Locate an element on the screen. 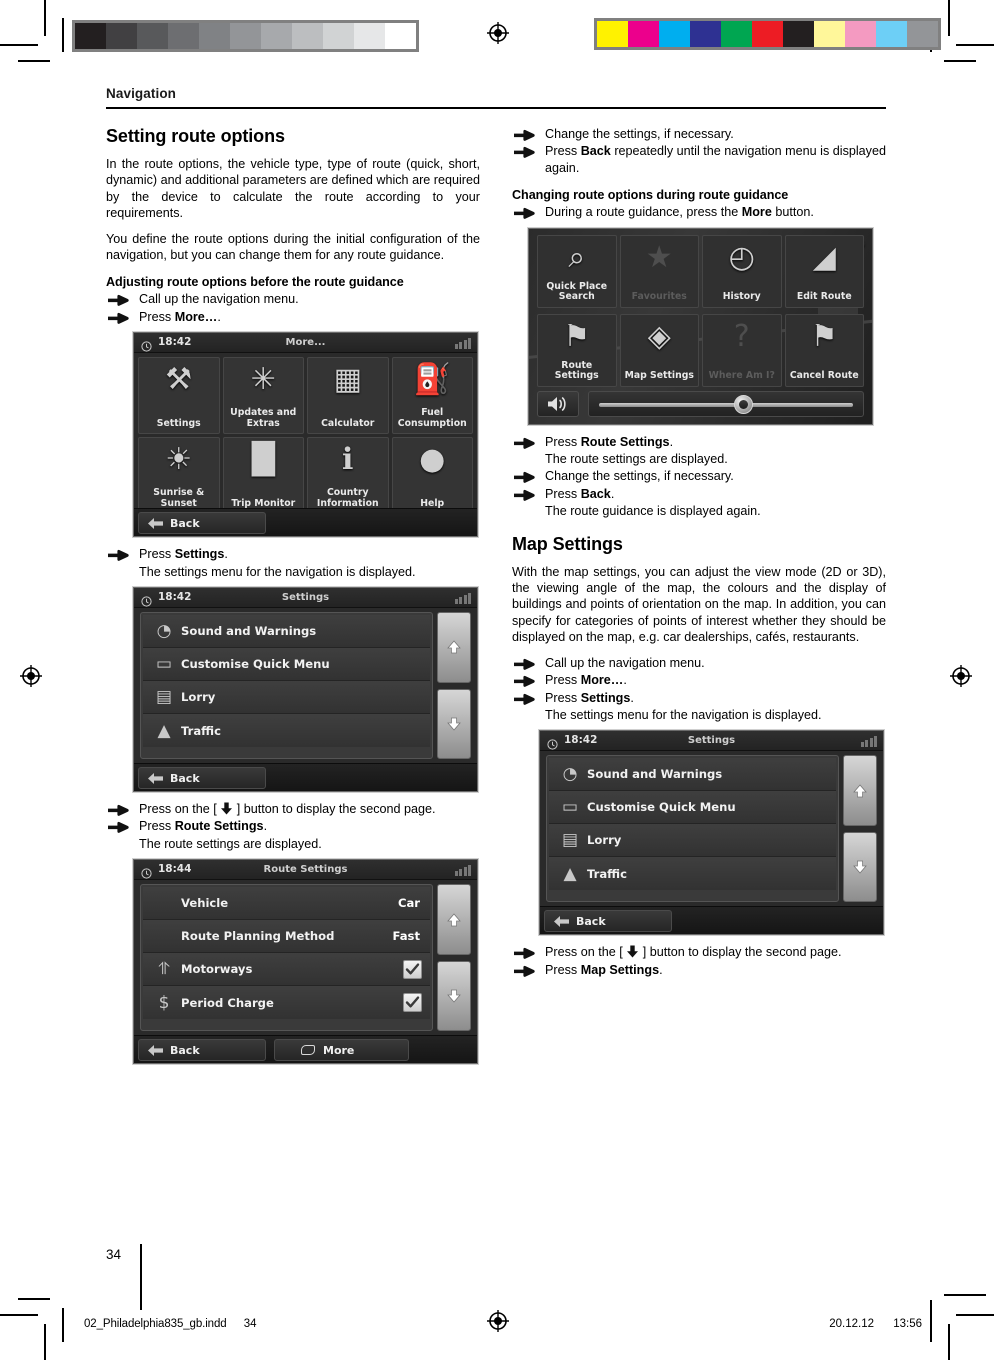 The height and width of the screenshot is (1360, 994). signpost-icon: ⚑ is located at coordinates (577, 336).